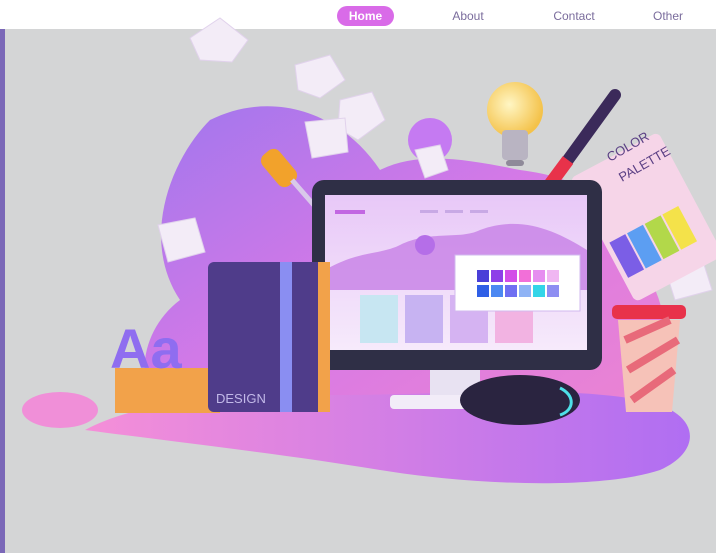 The image size is (716, 553). I want to click on letters-aa: Aa, so click(146, 348).